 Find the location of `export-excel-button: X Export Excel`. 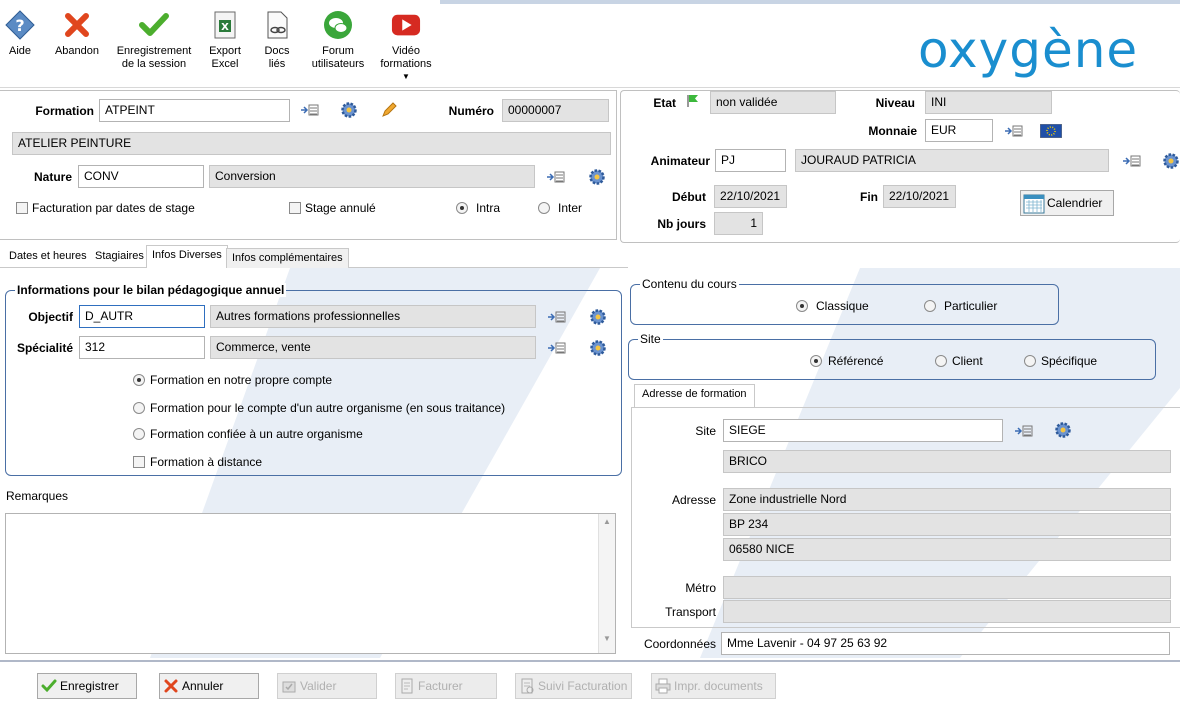

export-excel-button: X Export Excel is located at coordinates (225, 43).